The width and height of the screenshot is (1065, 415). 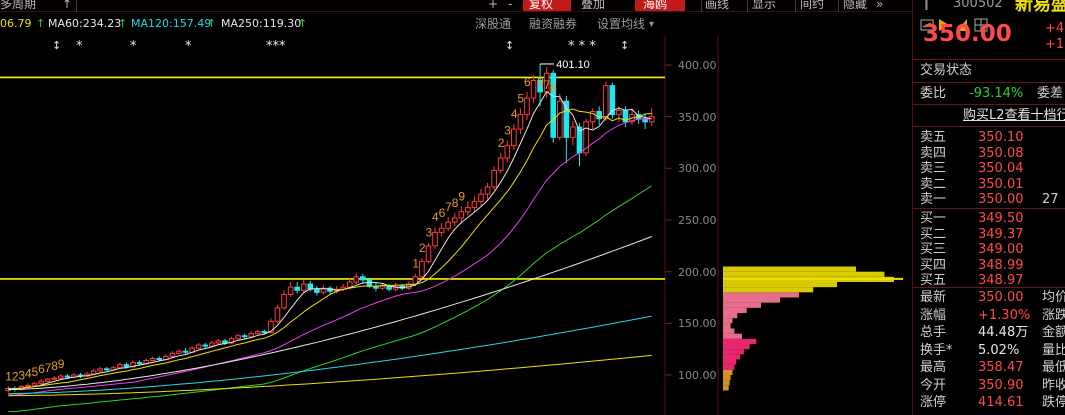 What do you see at coordinates (764, 5) in the screenshot?
I see `display-button: 显示` at bounding box center [764, 5].